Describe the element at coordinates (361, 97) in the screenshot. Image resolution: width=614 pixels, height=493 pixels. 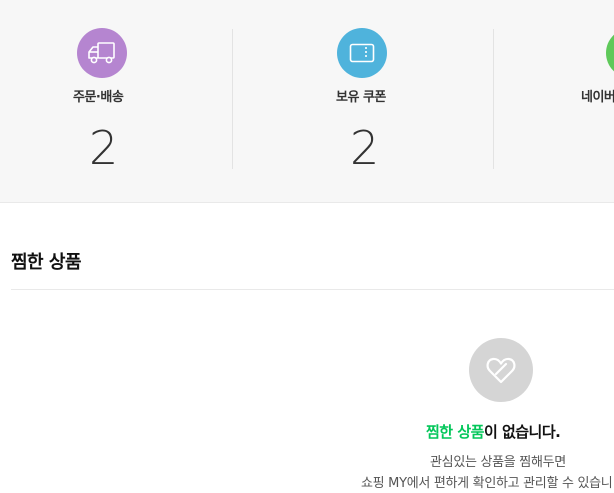
I see `summary-coupons-label: 보유 쿠폰` at that location.